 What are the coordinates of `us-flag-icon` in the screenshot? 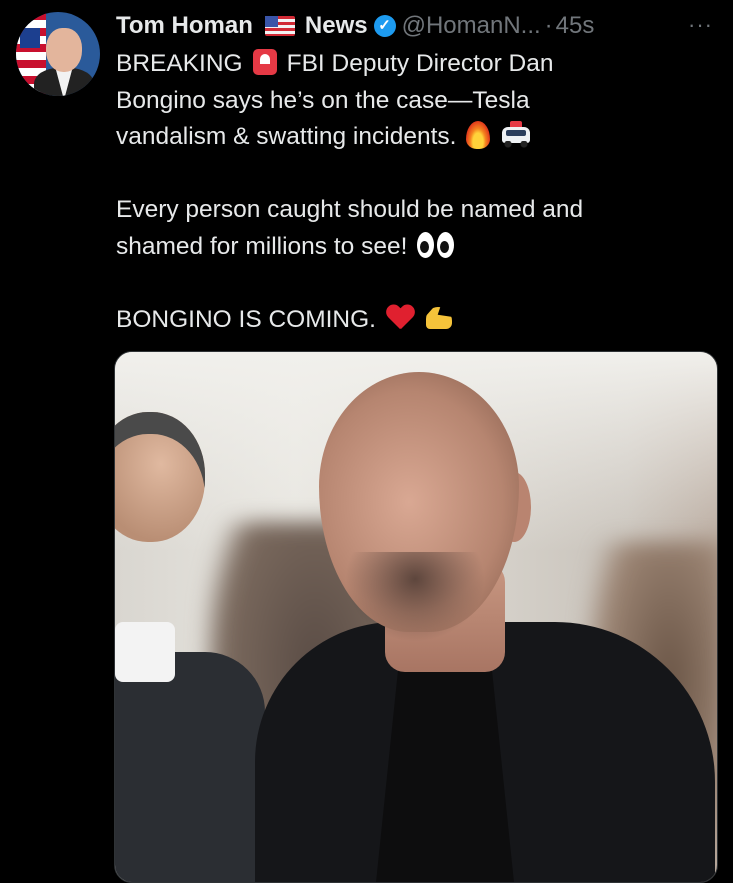 It's located at (279, 26).